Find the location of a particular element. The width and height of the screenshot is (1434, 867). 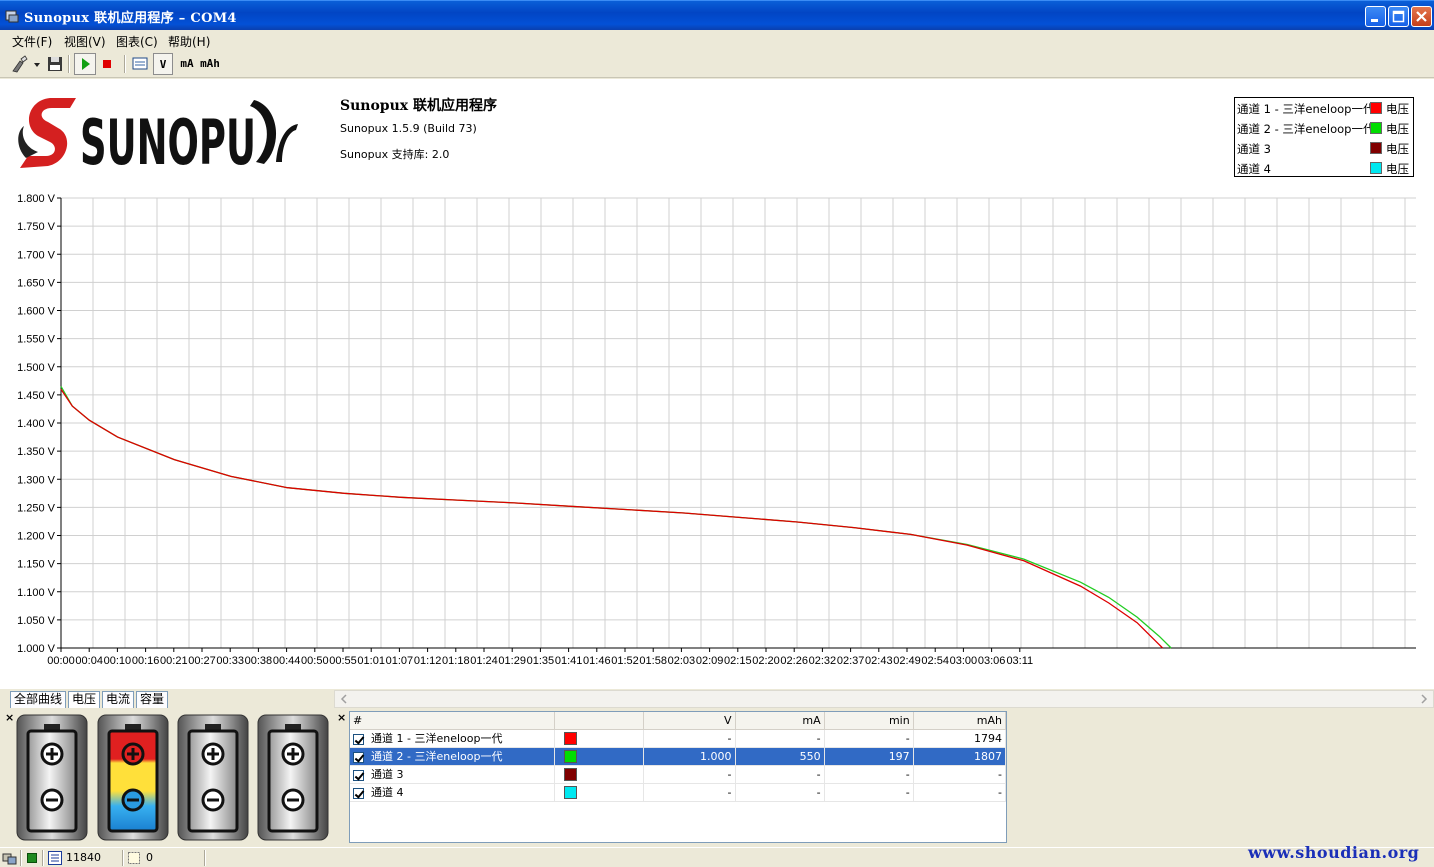

col-header-v: V is located at coordinates (689, 721).